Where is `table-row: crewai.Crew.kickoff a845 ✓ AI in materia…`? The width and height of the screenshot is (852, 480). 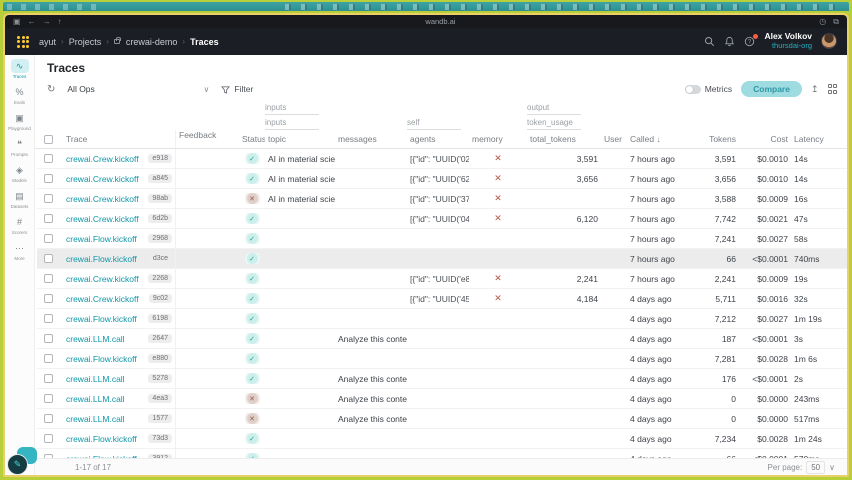
table-row: crewai.Crew.kickoff a845 ✓ AI in materia… is located at coordinates (442, 179).